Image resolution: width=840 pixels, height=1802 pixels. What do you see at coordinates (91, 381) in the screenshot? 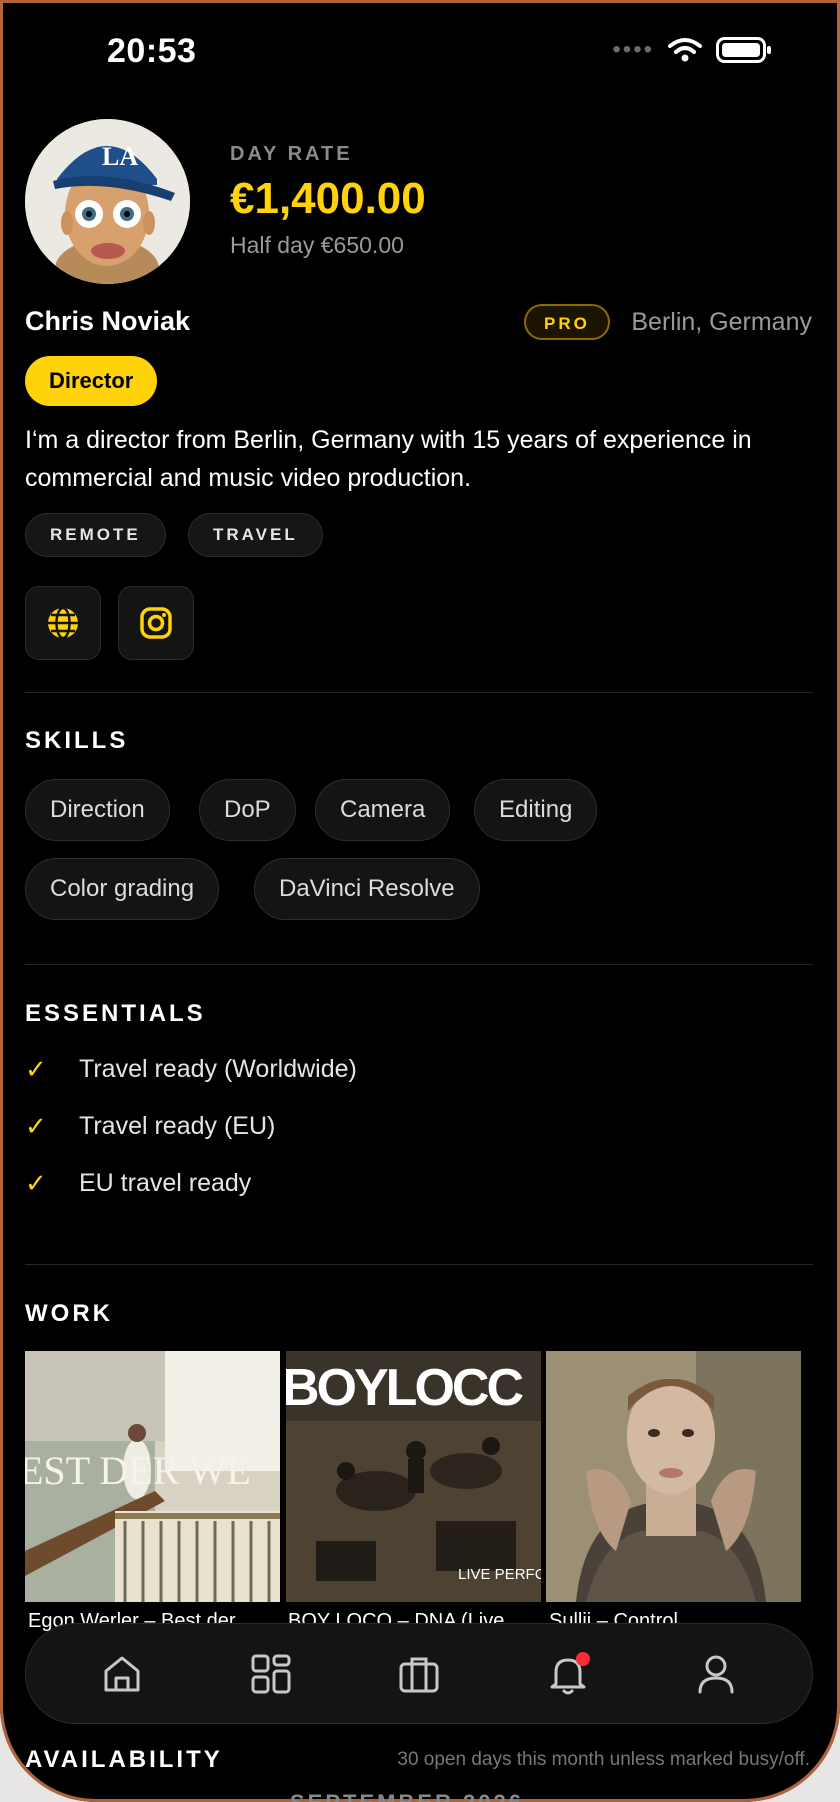
I see `role-badge: Director` at bounding box center [91, 381].